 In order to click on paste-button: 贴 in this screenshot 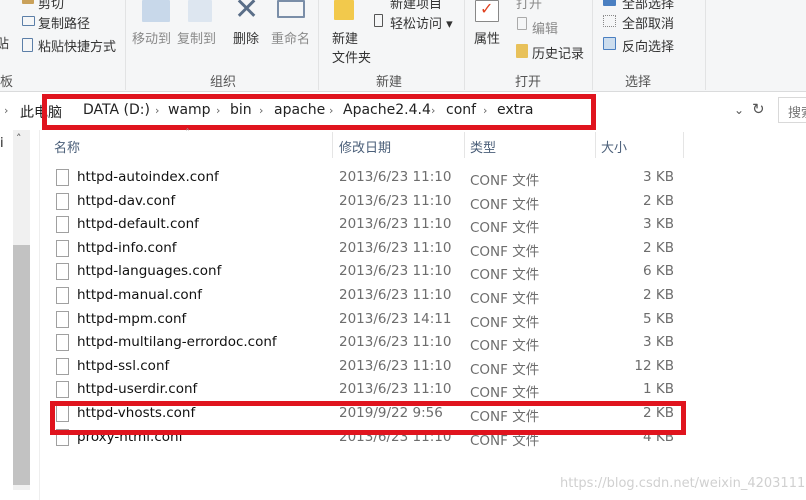, I will do `click(4, 42)`.